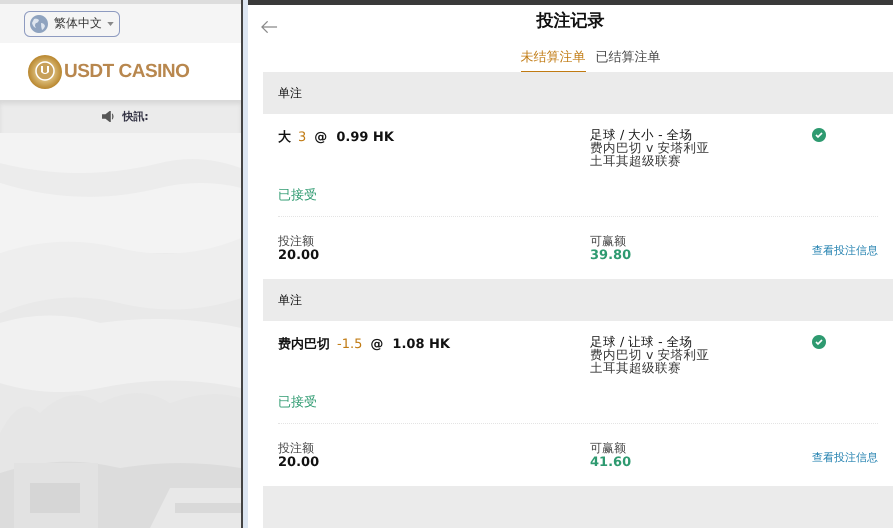  Describe the element at coordinates (45, 72) in the screenshot. I see `coin-logo-icon` at that location.